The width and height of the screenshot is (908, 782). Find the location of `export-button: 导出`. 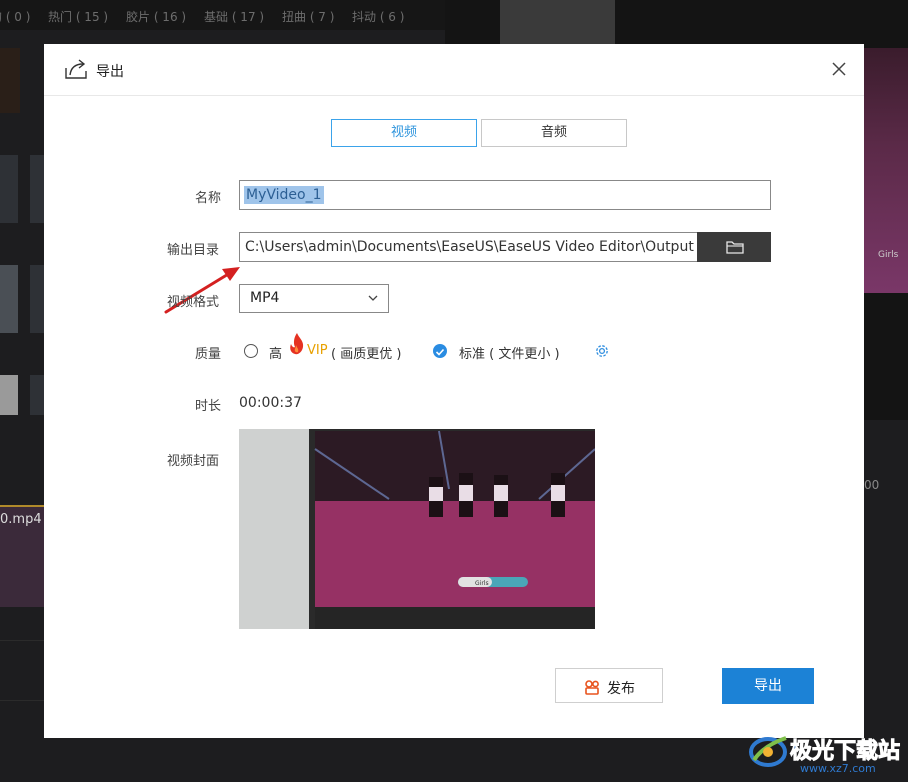

export-button: 导出 is located at coordinates (768, 686).